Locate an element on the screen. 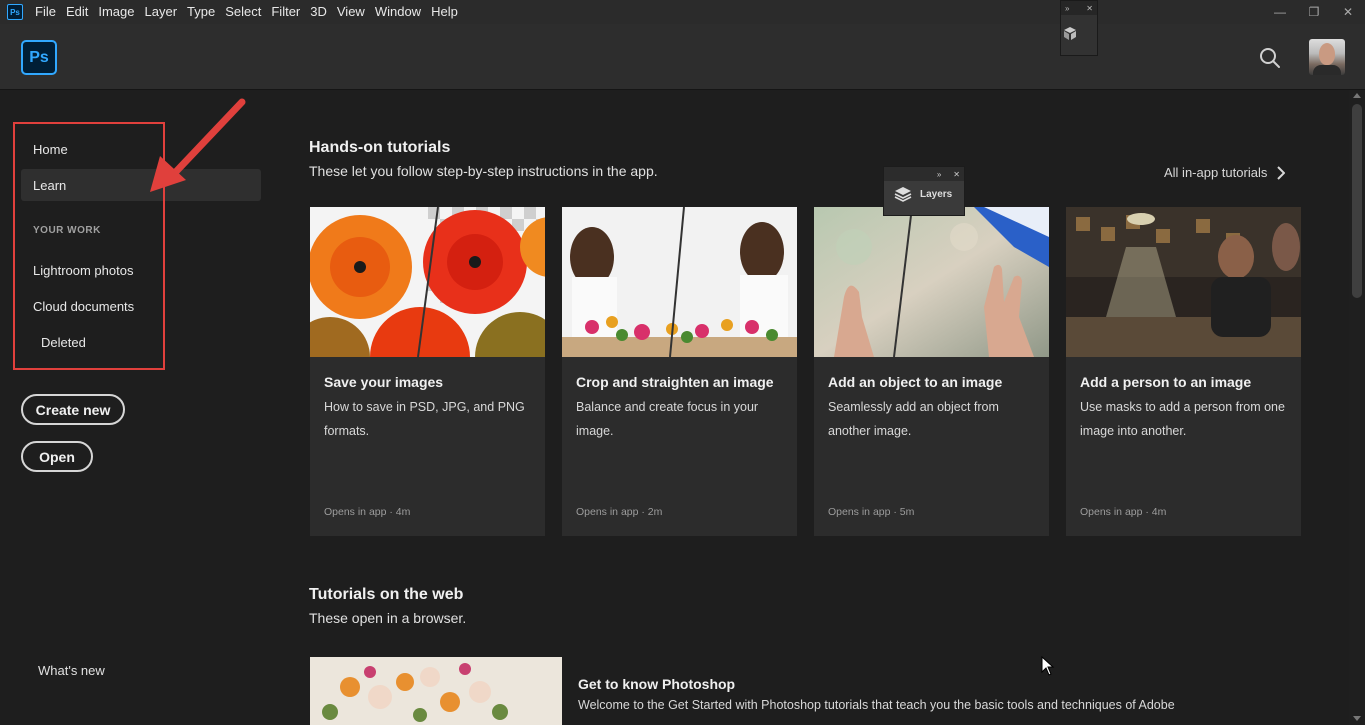 This screenshot has height=725, width=1365. scroll-up-icon is located at coordinates (1357, 95).